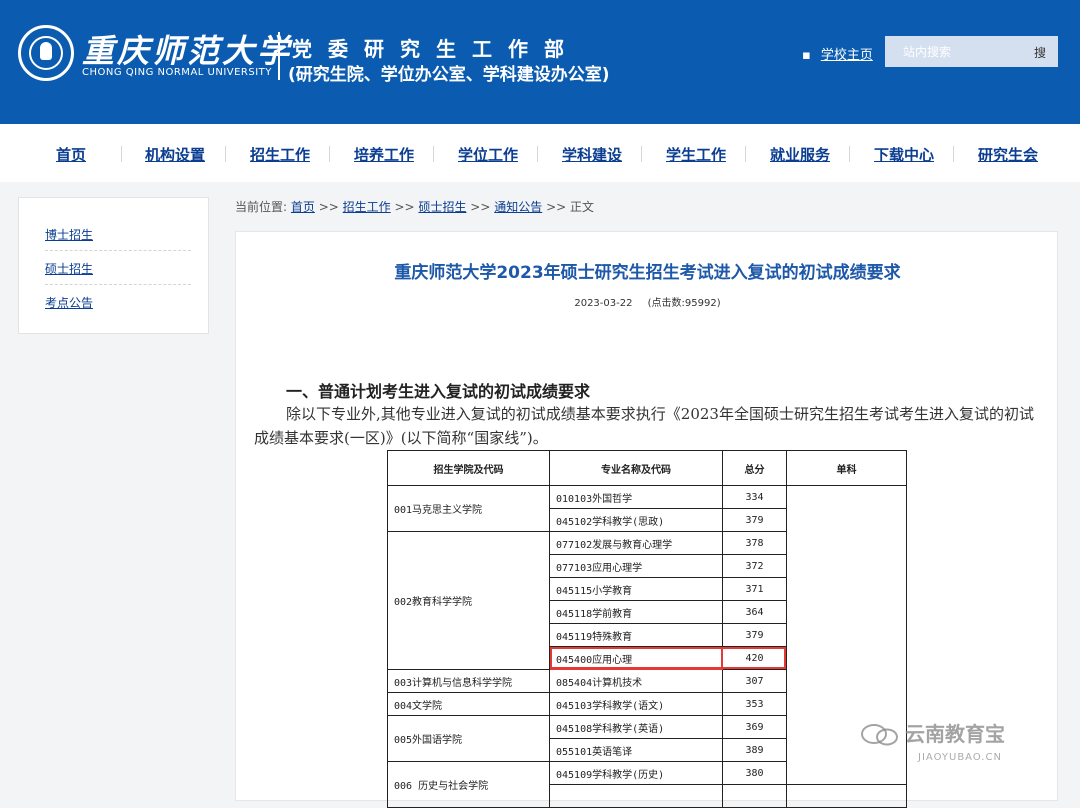 This screenshot has width=1080, height=808. Describe the element at coordinates (1008, 154) in the screenshot. I see `nav-student-union: 研究生会` at that location.